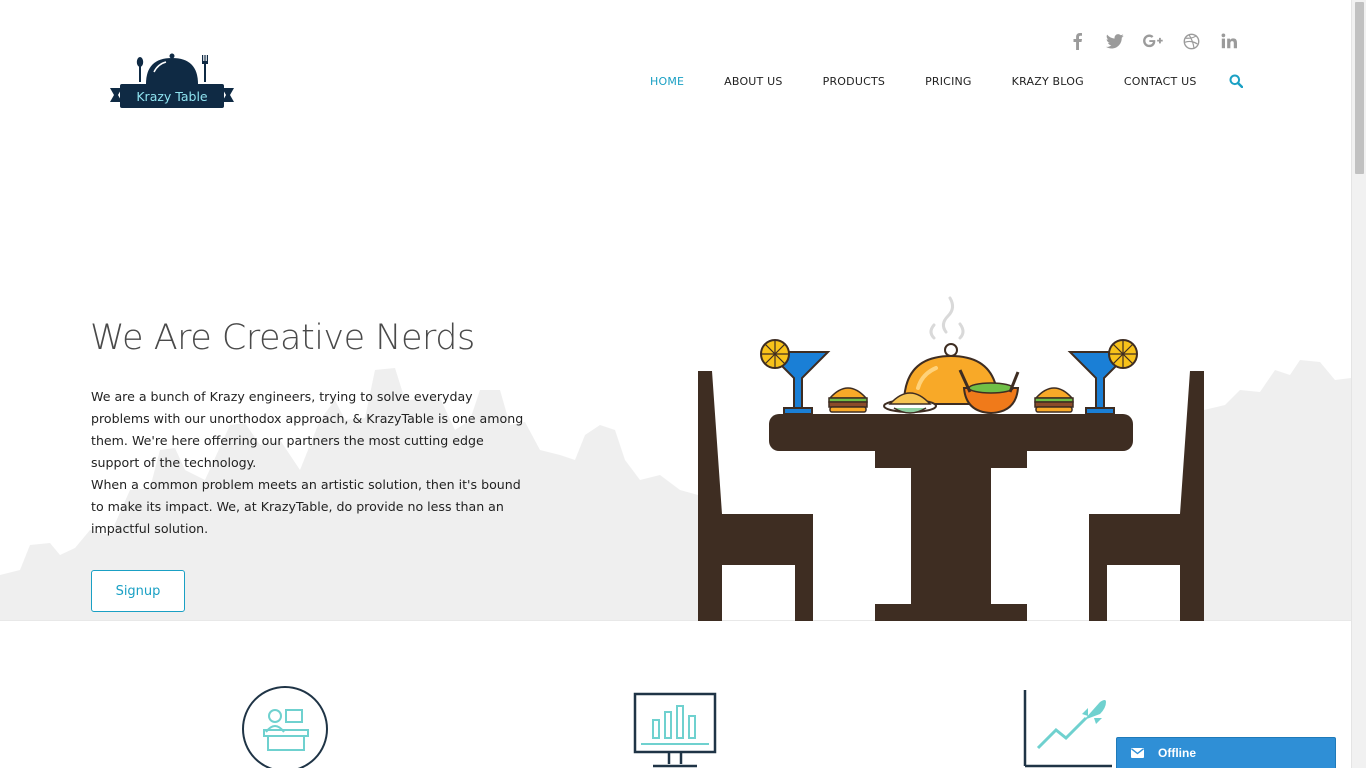 This screenshot has height=768, width=1366. I want to click on growth-rocket-icon, so click(1067, 729).